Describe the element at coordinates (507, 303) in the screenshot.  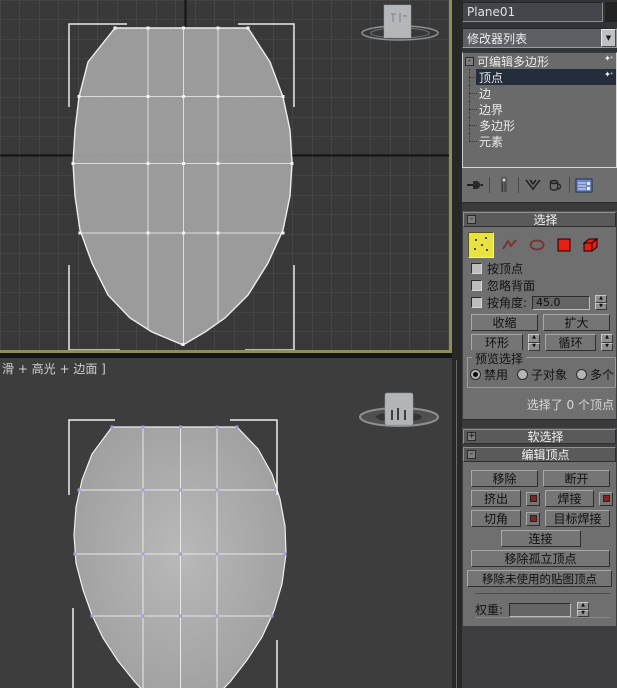
I see `checkbox-label: 按角度:` at that location.